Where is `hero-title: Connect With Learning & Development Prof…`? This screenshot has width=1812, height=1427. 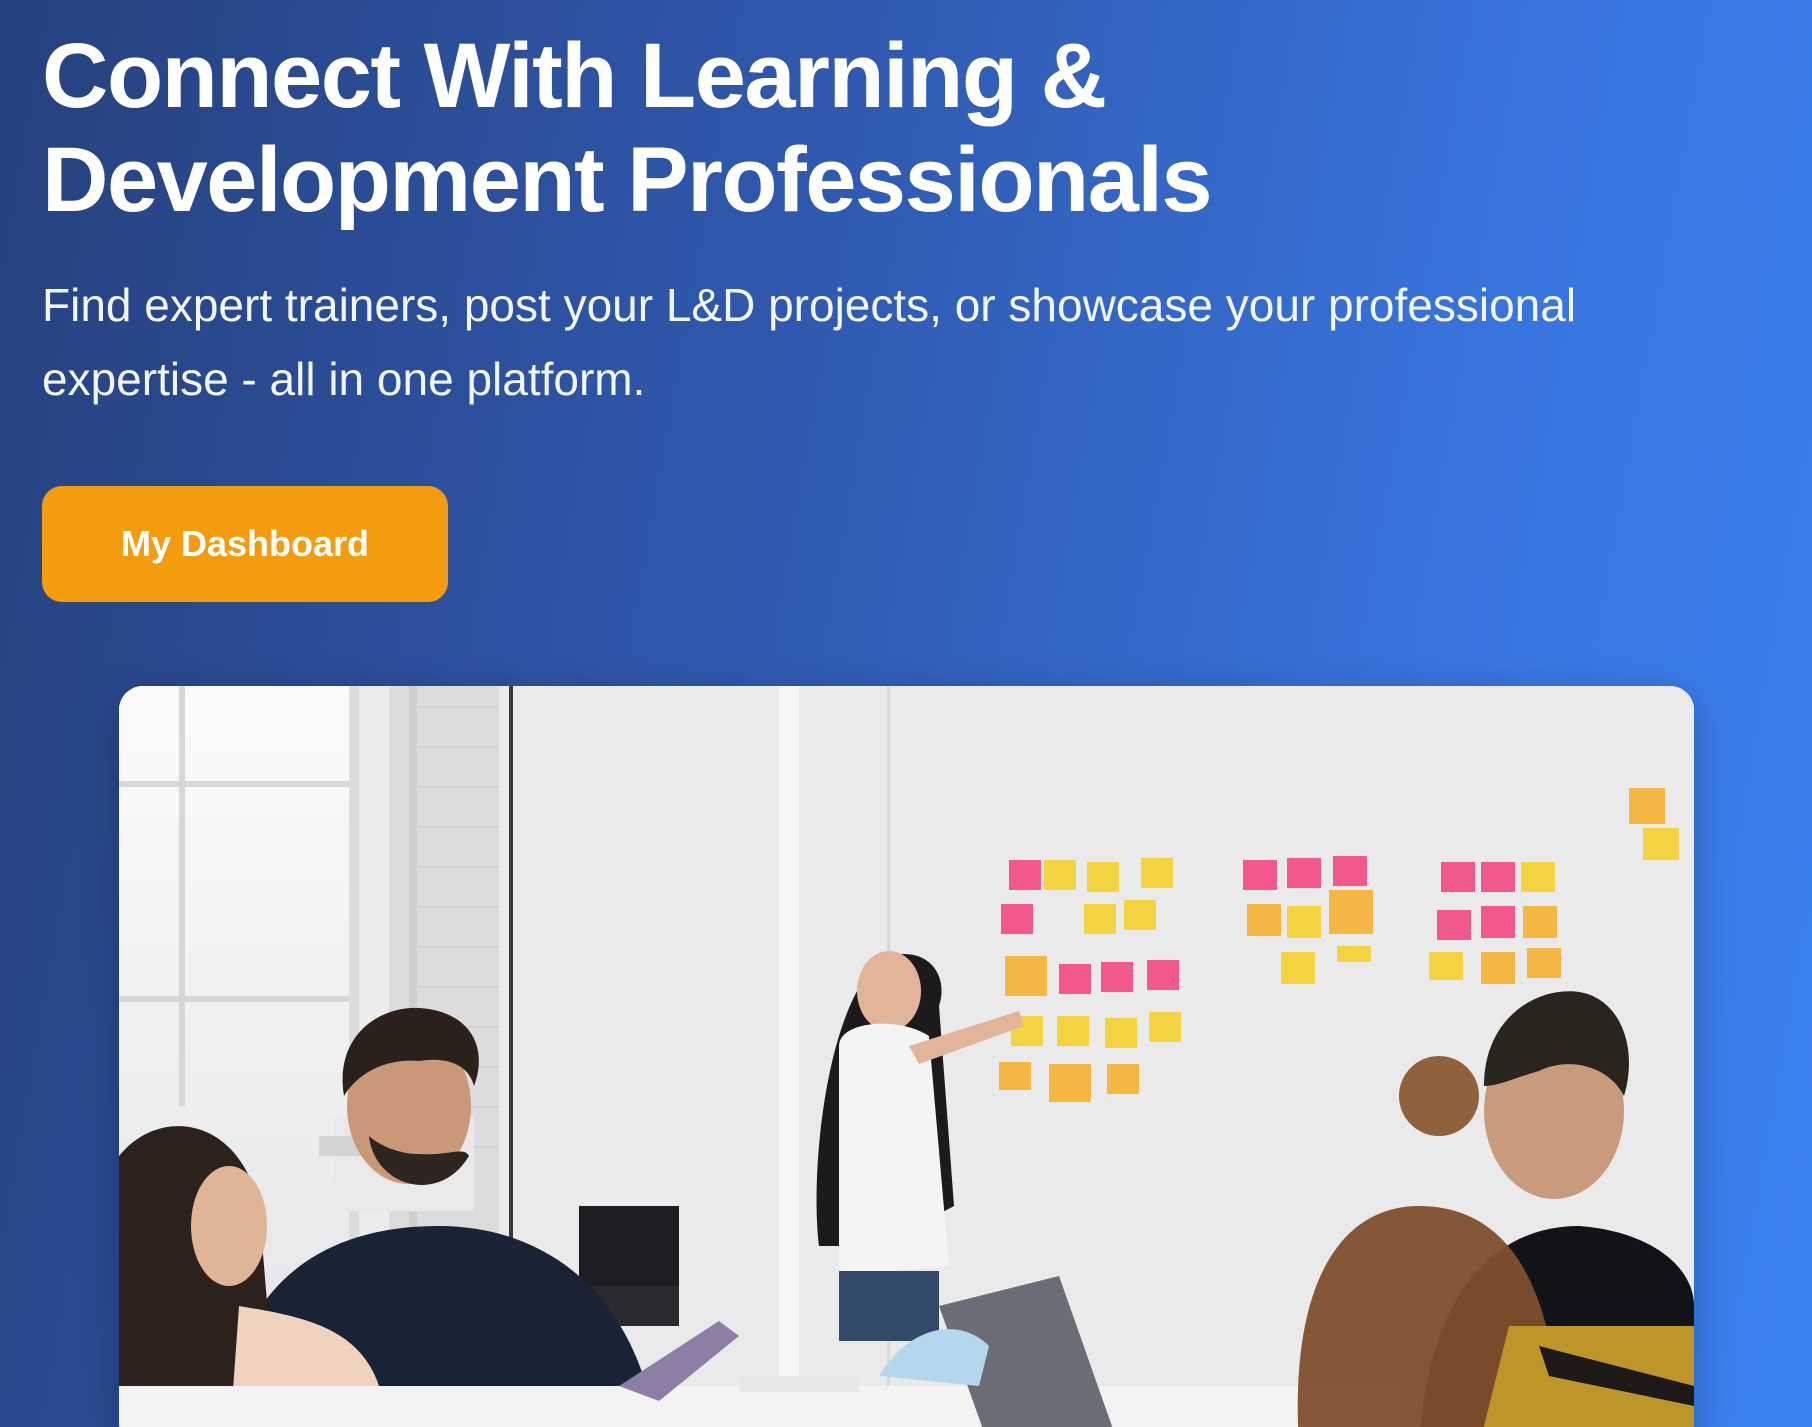 hero-title: Connect With Learning & Development Prof… is located at coordinates (627, 128).